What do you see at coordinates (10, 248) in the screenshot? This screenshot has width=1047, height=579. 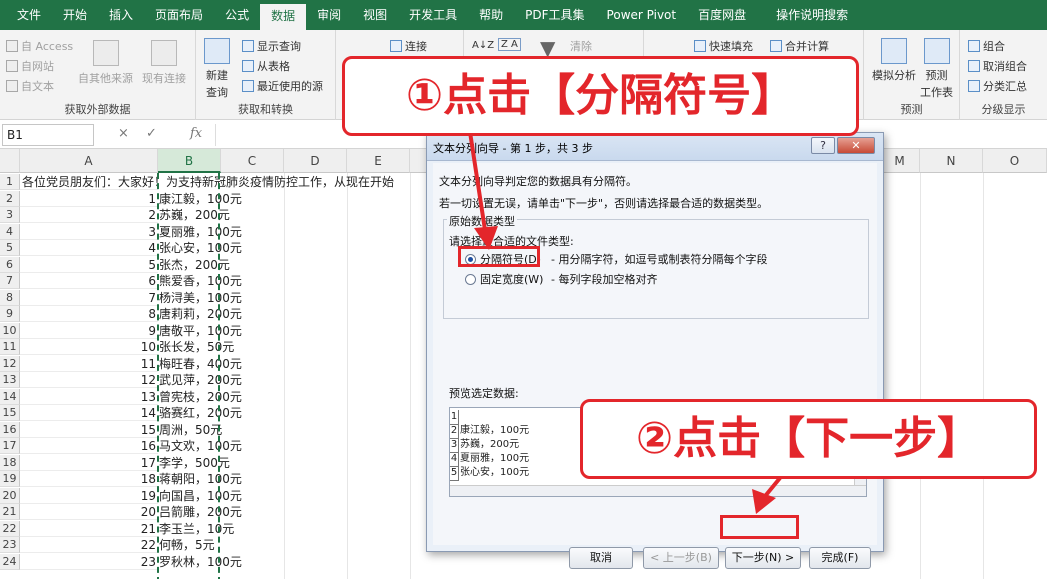 I see `row-header: 5` at bounding box center [10, 248].